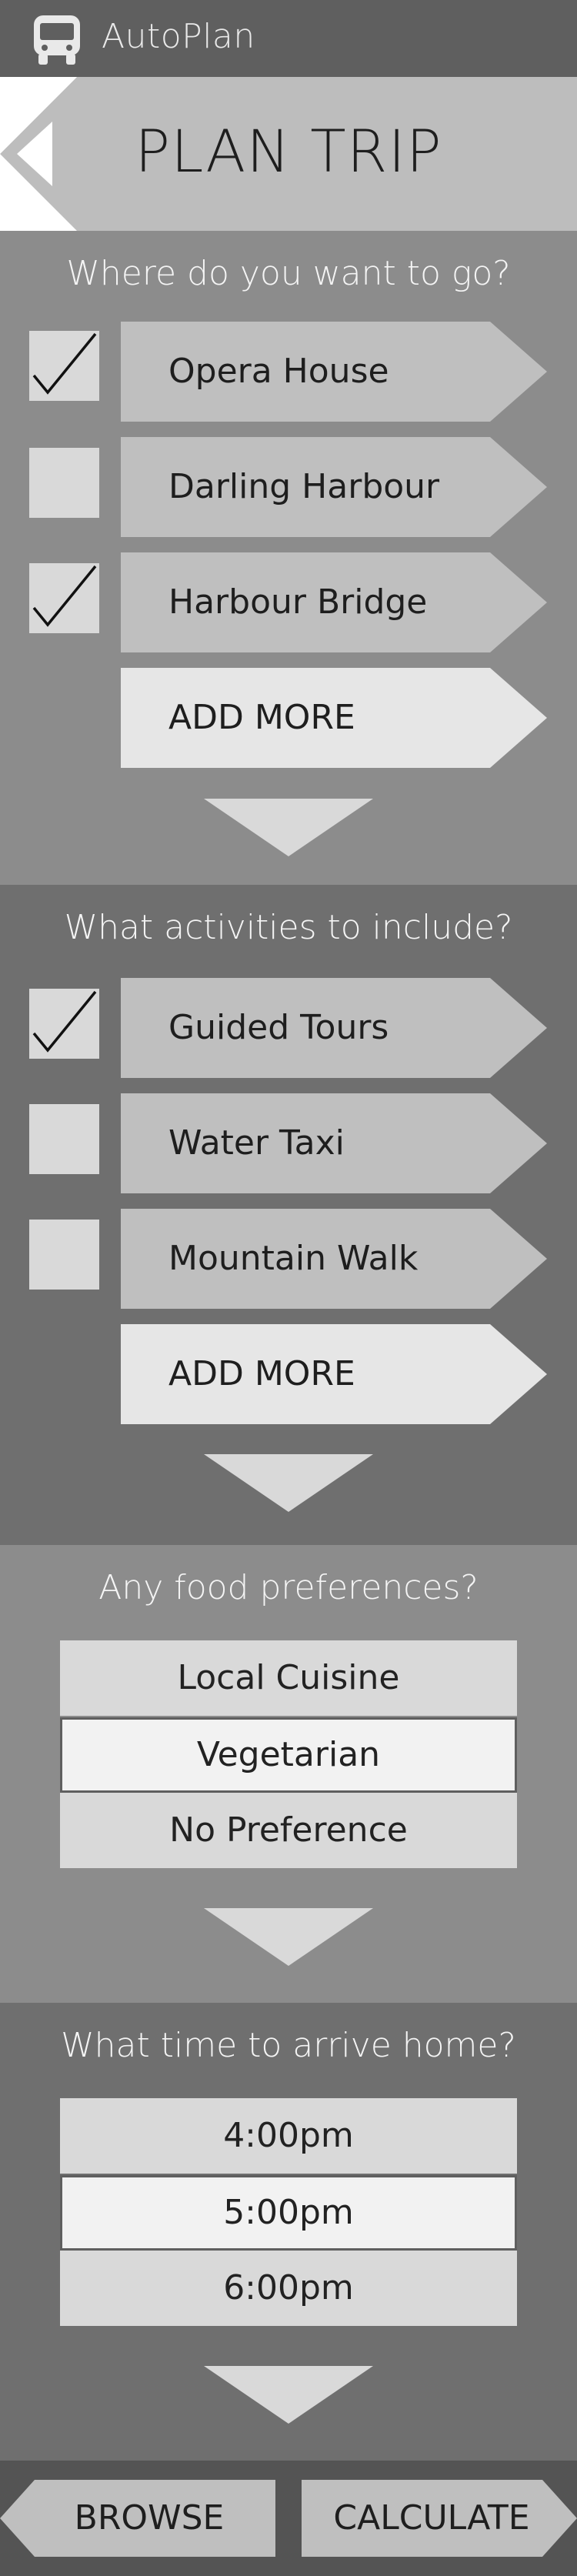 The height and width of the screenshot is (2576, 577). Describe the element at coordinates (293, 1258) in the screenshot. I see `activity-label: Mountain Walk` at that location.